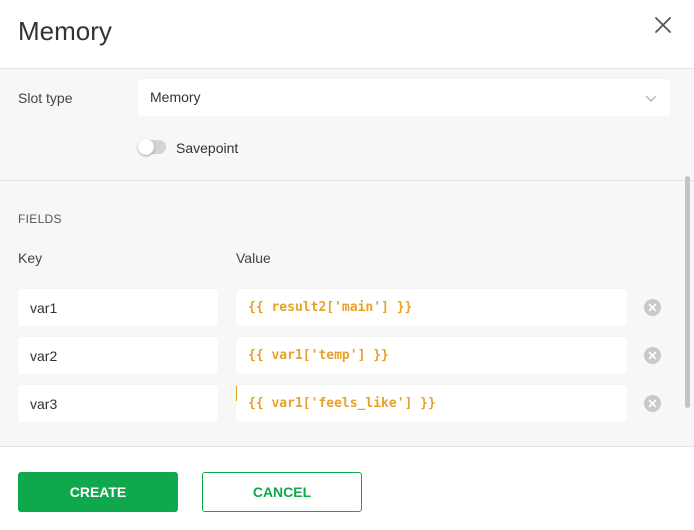  Describe the element at coordinates (404, 97) in the screenshot. I see `slot-type-select: Memory` at that location.